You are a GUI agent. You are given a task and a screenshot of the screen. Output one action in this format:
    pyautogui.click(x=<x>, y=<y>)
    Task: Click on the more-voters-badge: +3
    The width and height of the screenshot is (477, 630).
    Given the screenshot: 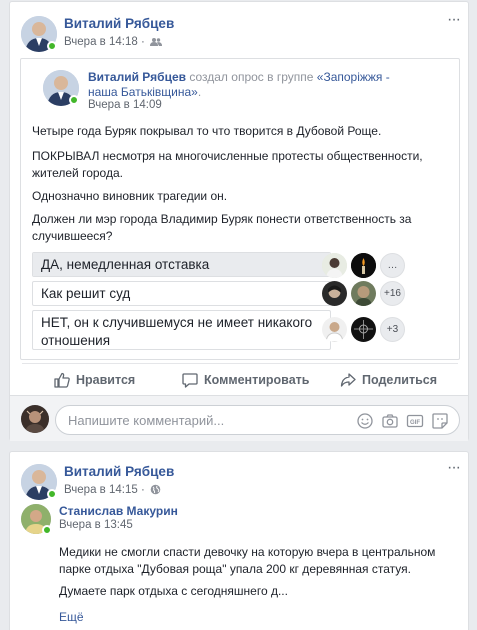 What is the action you would take?
    pyautogui.click(x=392, y=329)
    